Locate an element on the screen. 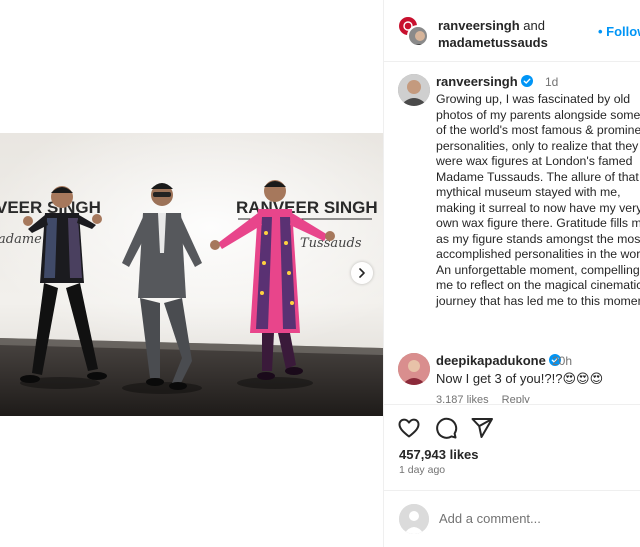  comment-time: 20h is located at coordinates (562, 361).